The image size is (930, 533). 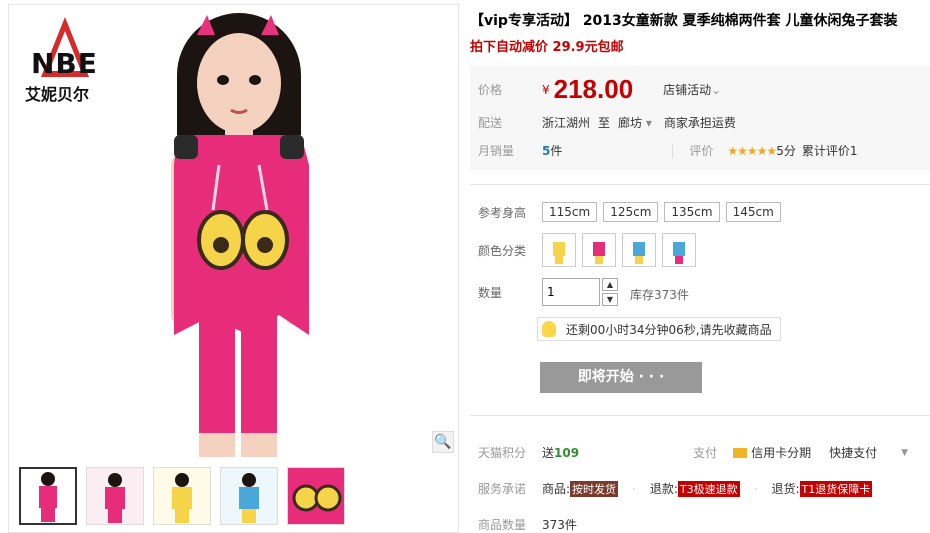 What do you see at coordinates (559, 525) in the screenshot?
I see `stock-count-value: 373件` at bounding box center [559, 525].